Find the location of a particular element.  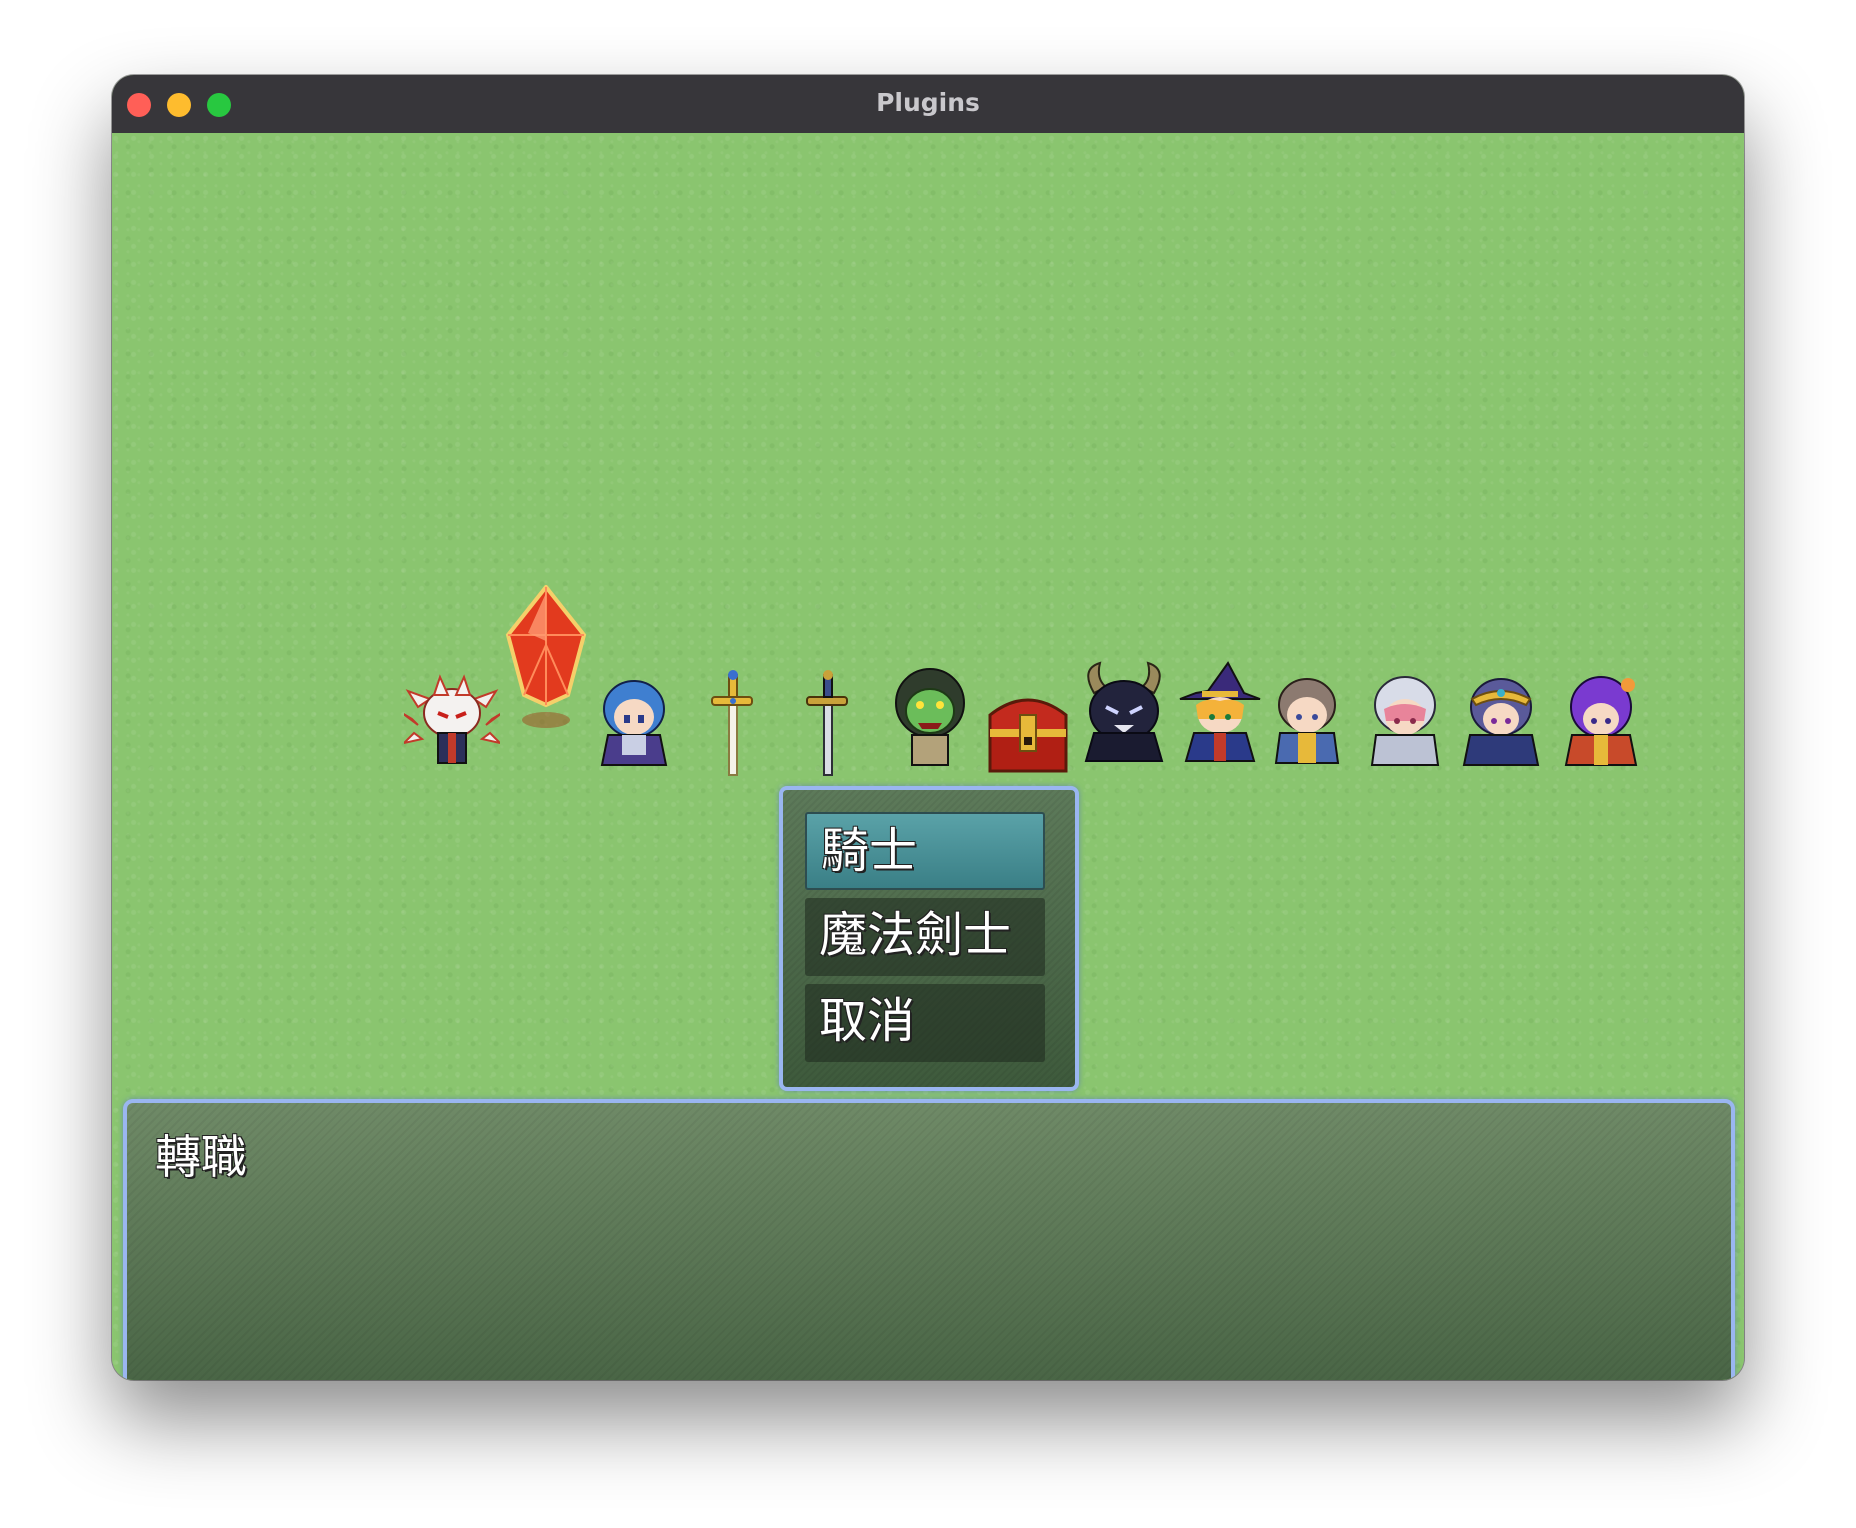

window-title: Plugins is located at coordinates (928, 102).